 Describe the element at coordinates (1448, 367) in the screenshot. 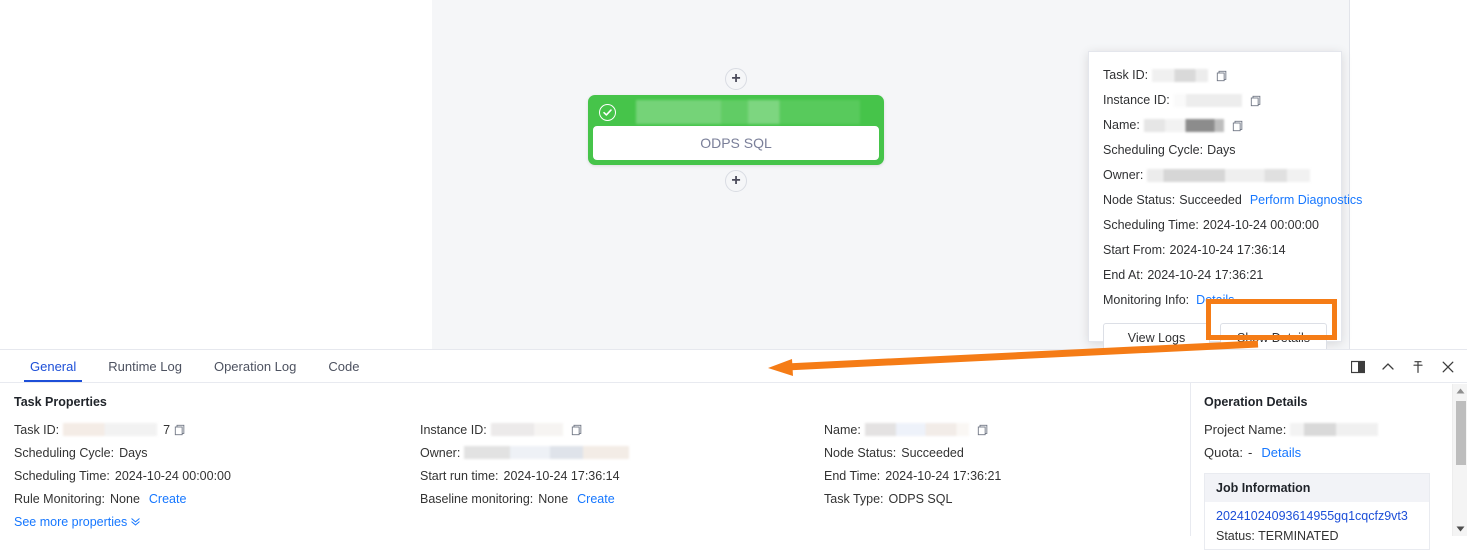

I see `close-icon` at that location.